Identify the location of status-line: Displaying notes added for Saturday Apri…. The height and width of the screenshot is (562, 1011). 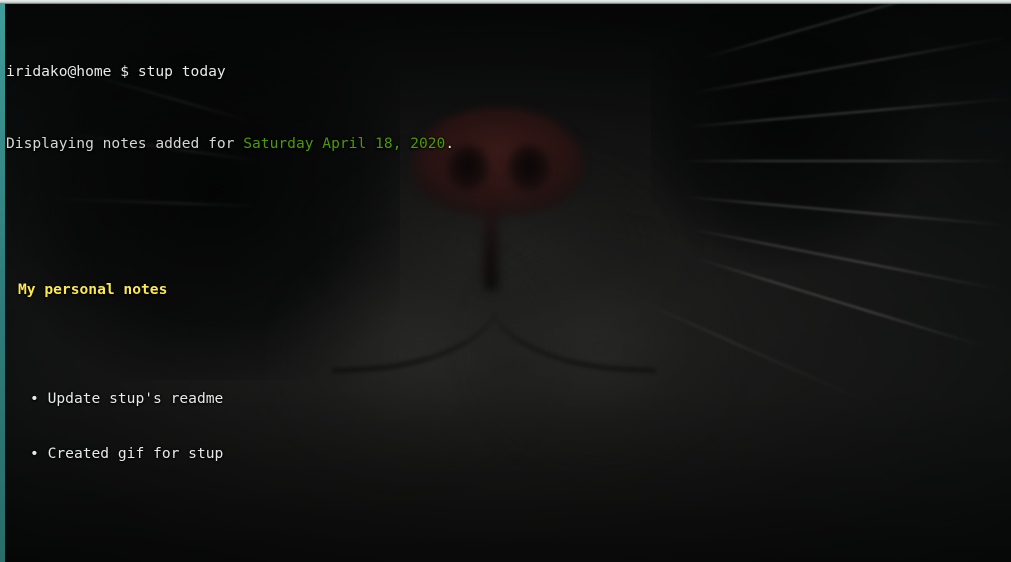
(508, 144).